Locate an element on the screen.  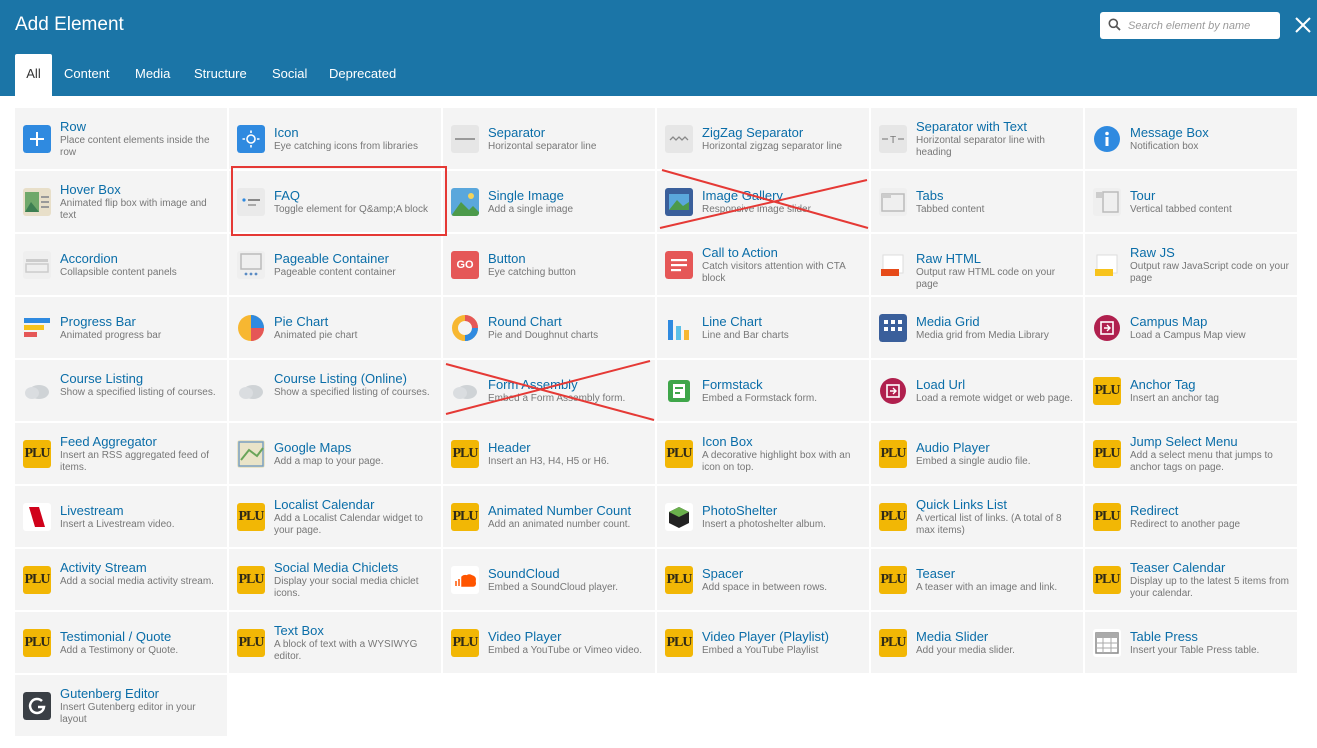
element-card: PLU Header Insert an H3, H4, H5 or H6. is located at coordinates (549, 453).